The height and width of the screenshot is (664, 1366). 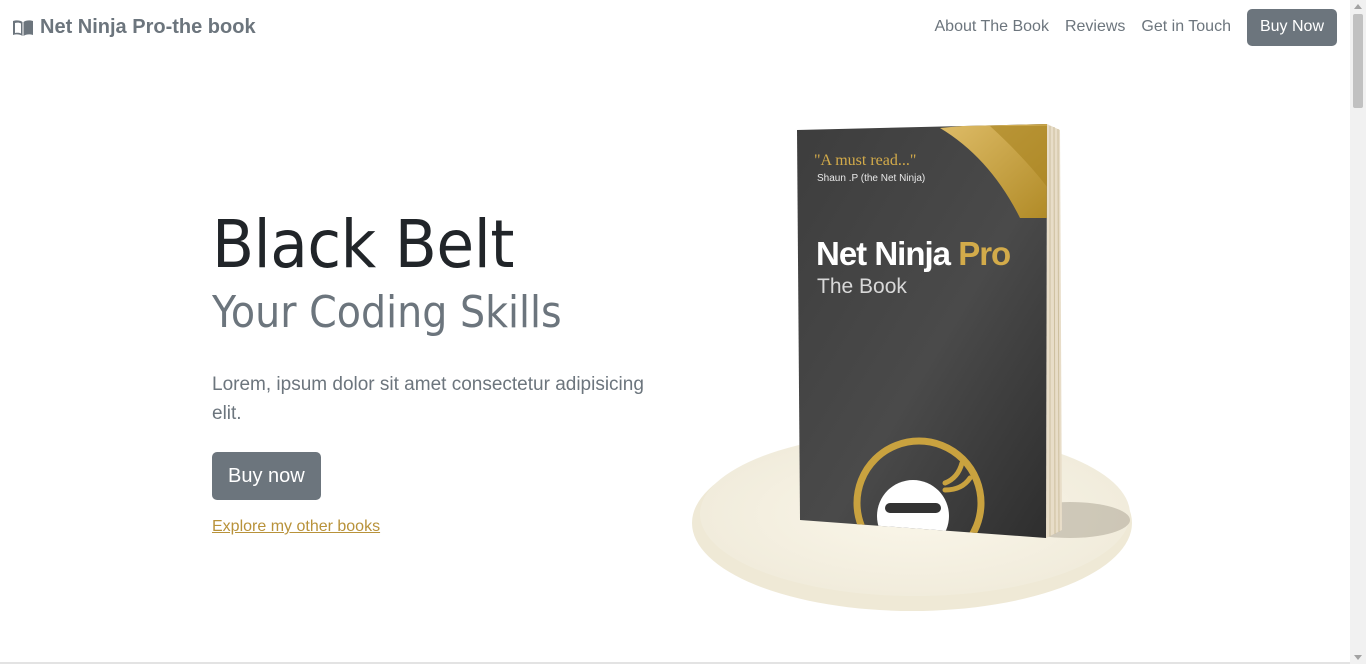 I want to click on buy-now-button: Buy now, so click(x=266, y=476).